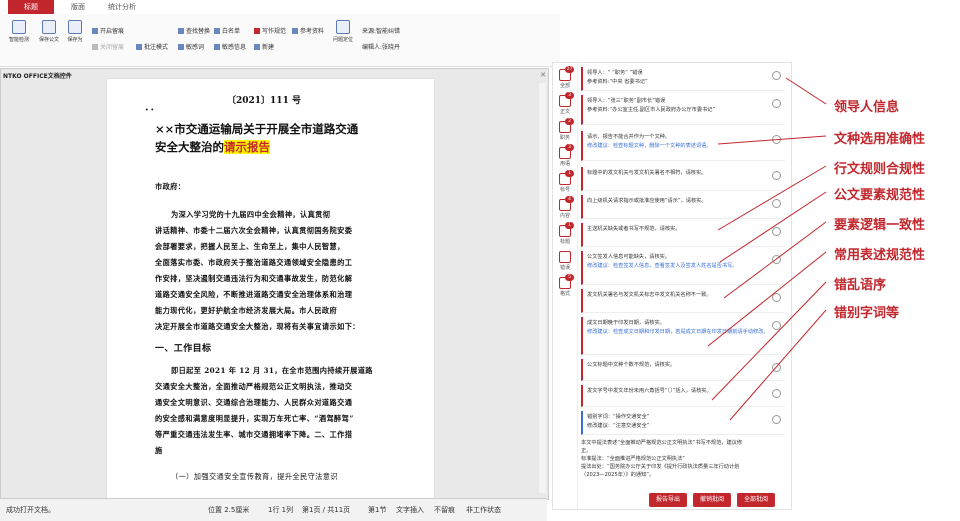  Describe the element at coordinates (860, 285) in the screenshot. I see `annotation-label: 错乱语序` at that location.